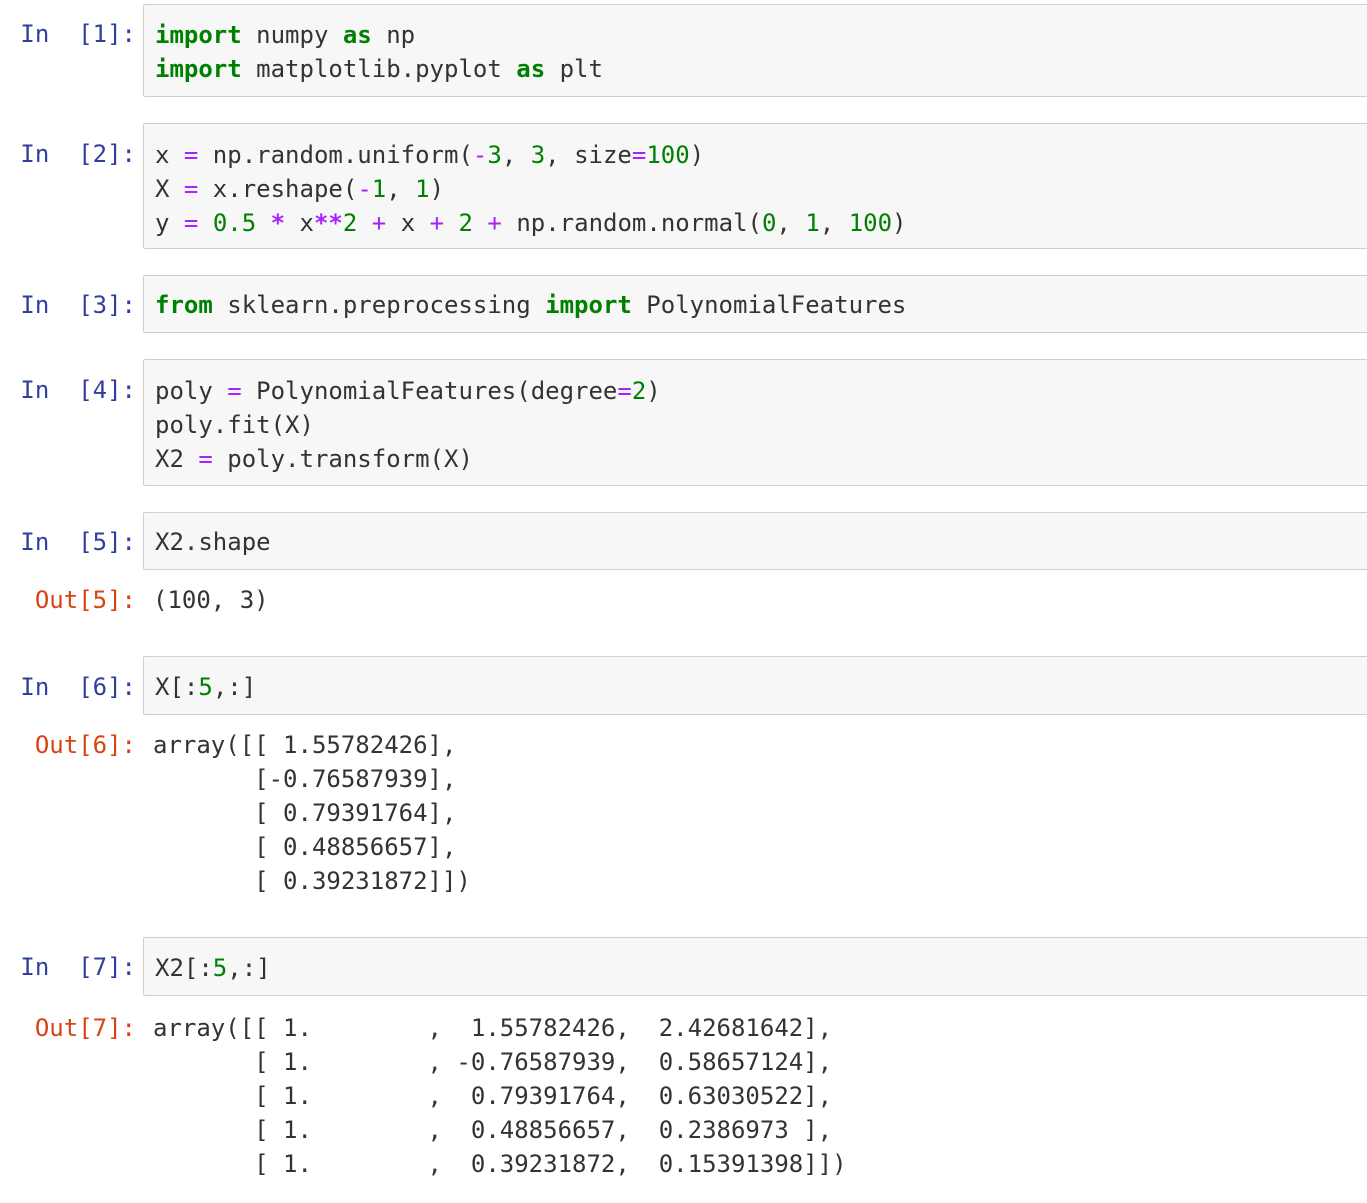  I want to click on code-token: poly, so click(191, 391).